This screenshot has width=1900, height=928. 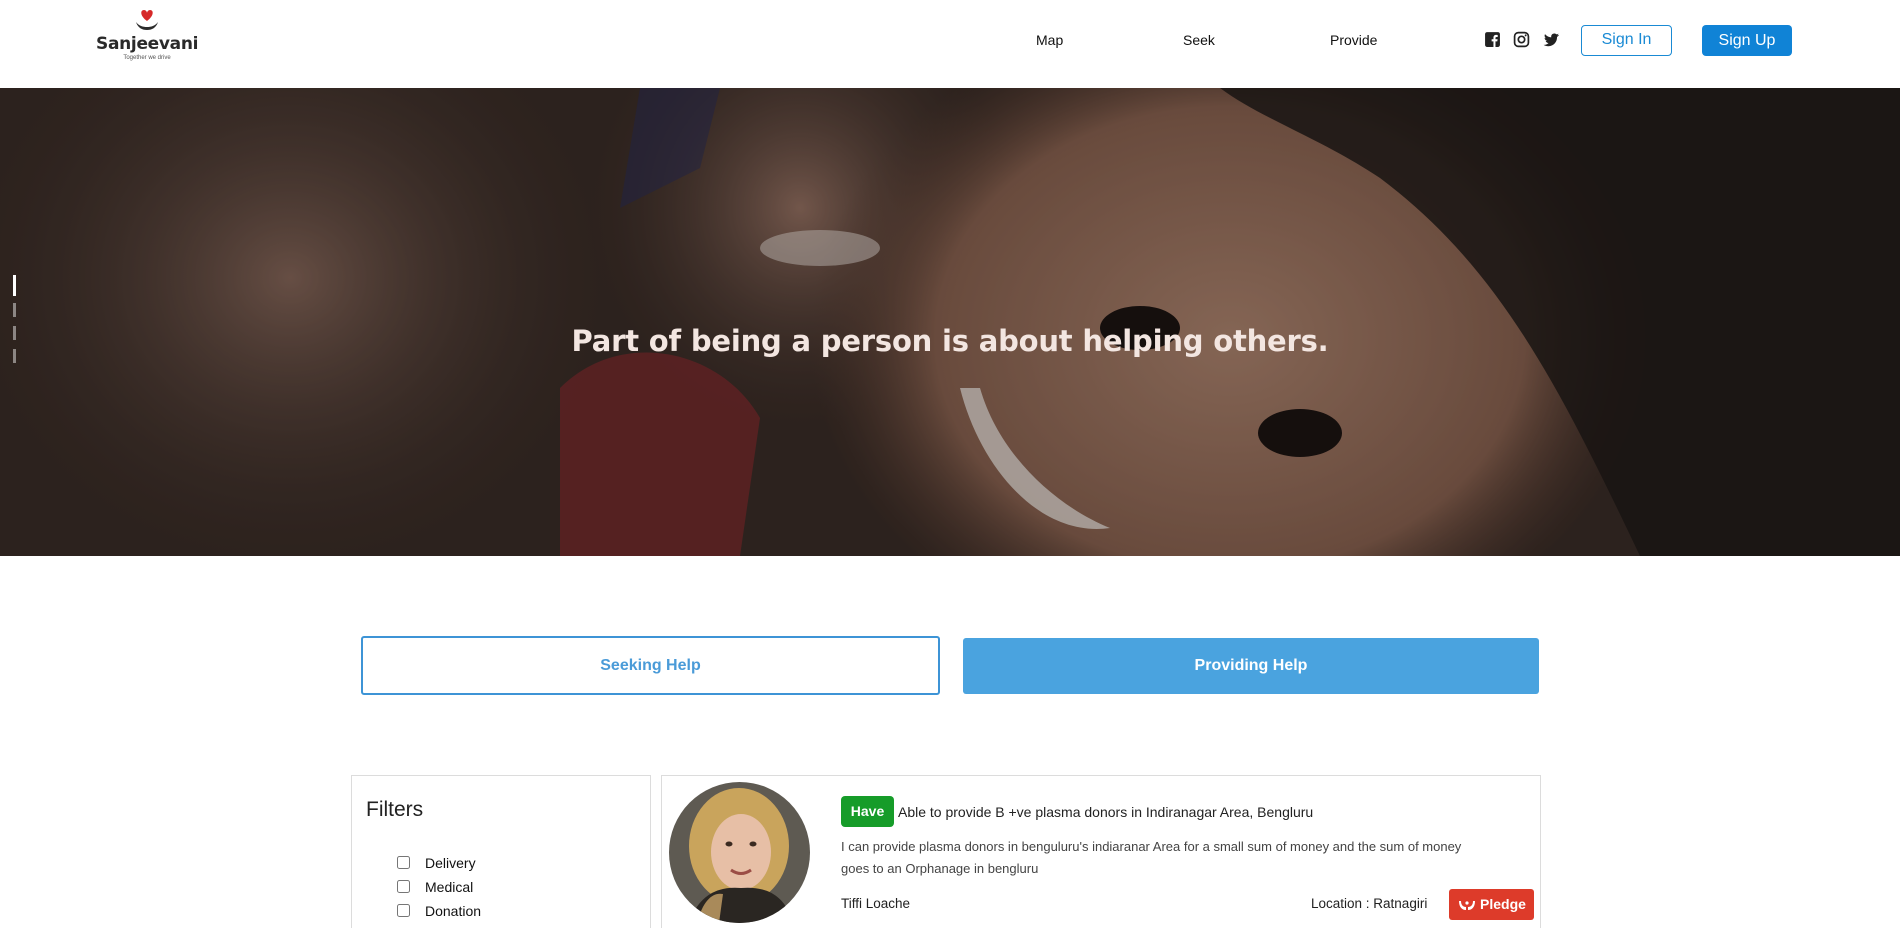 What do you see at coordinates (1626, 40) in the screenshot?
I see `sign-in-button: Sign In` at bounding box center [1626, 40].